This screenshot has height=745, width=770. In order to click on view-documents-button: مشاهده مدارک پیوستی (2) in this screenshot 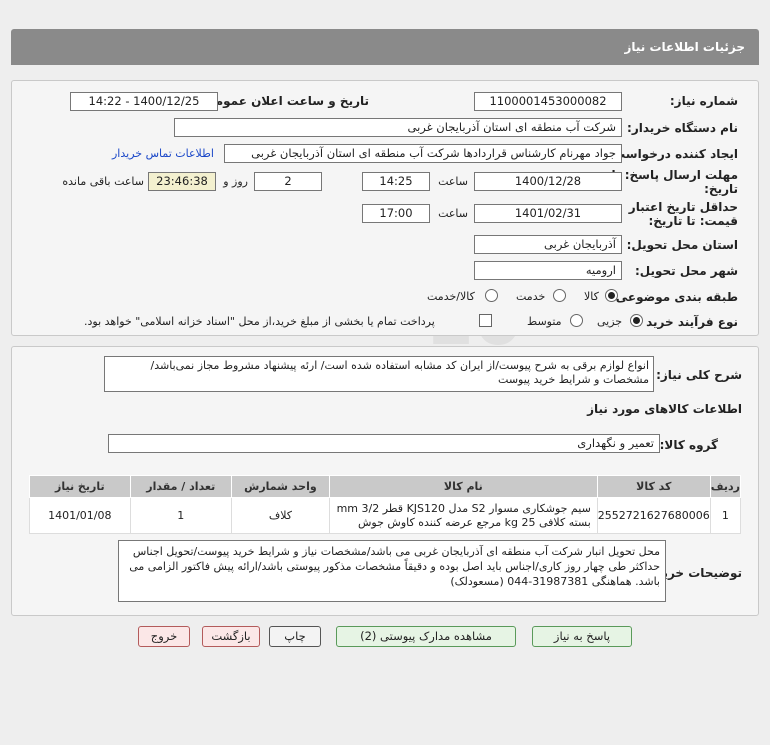, I will do `click(426, 636)`.